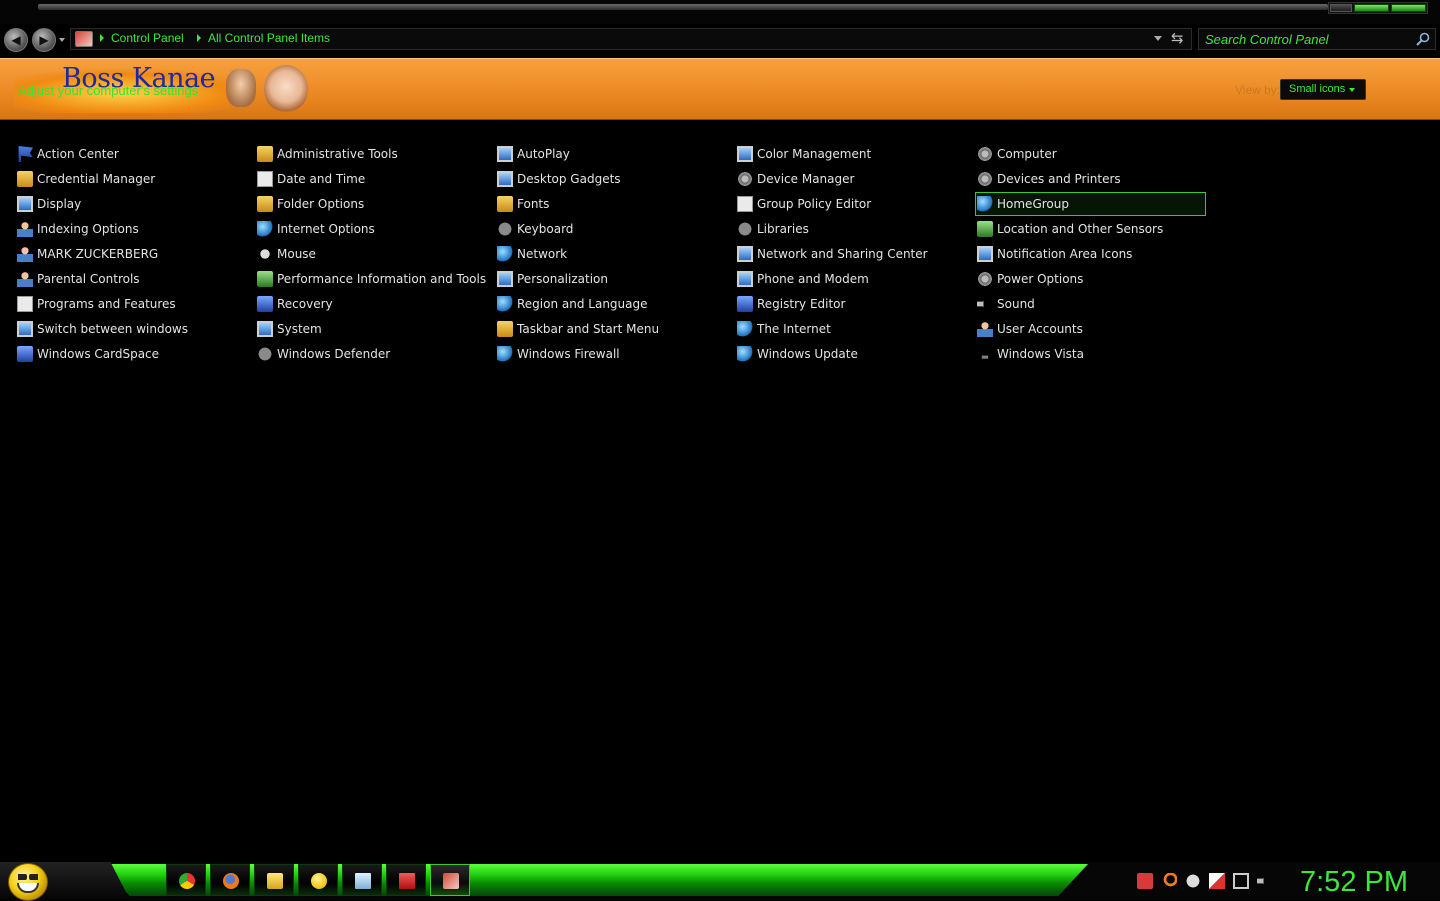 The height and width of the screenshot is (901, 1440). What do you see at coordinates (1029, 279) in the screenshot?
I see `cp-item-power-options: Power Options` at bounding box center [1029, 279].